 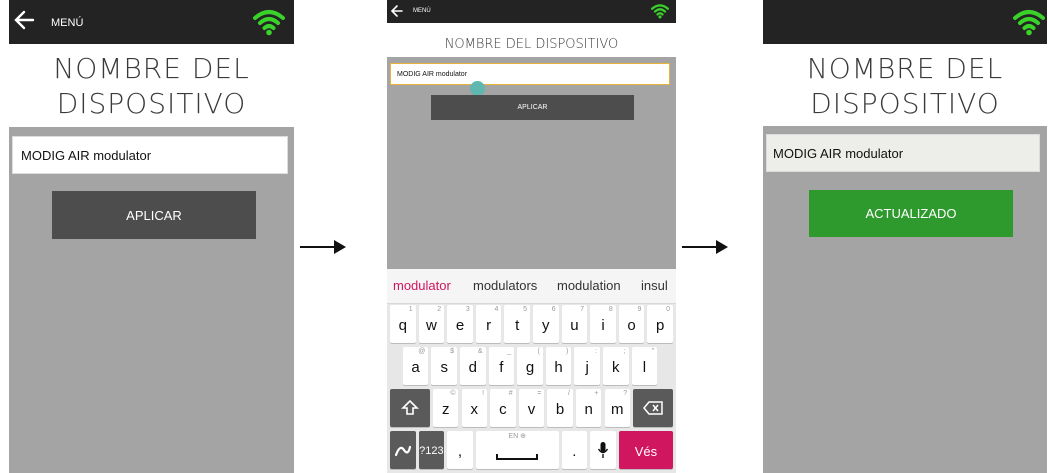 I want to click on key-label: r, so click(x=489, y=326).